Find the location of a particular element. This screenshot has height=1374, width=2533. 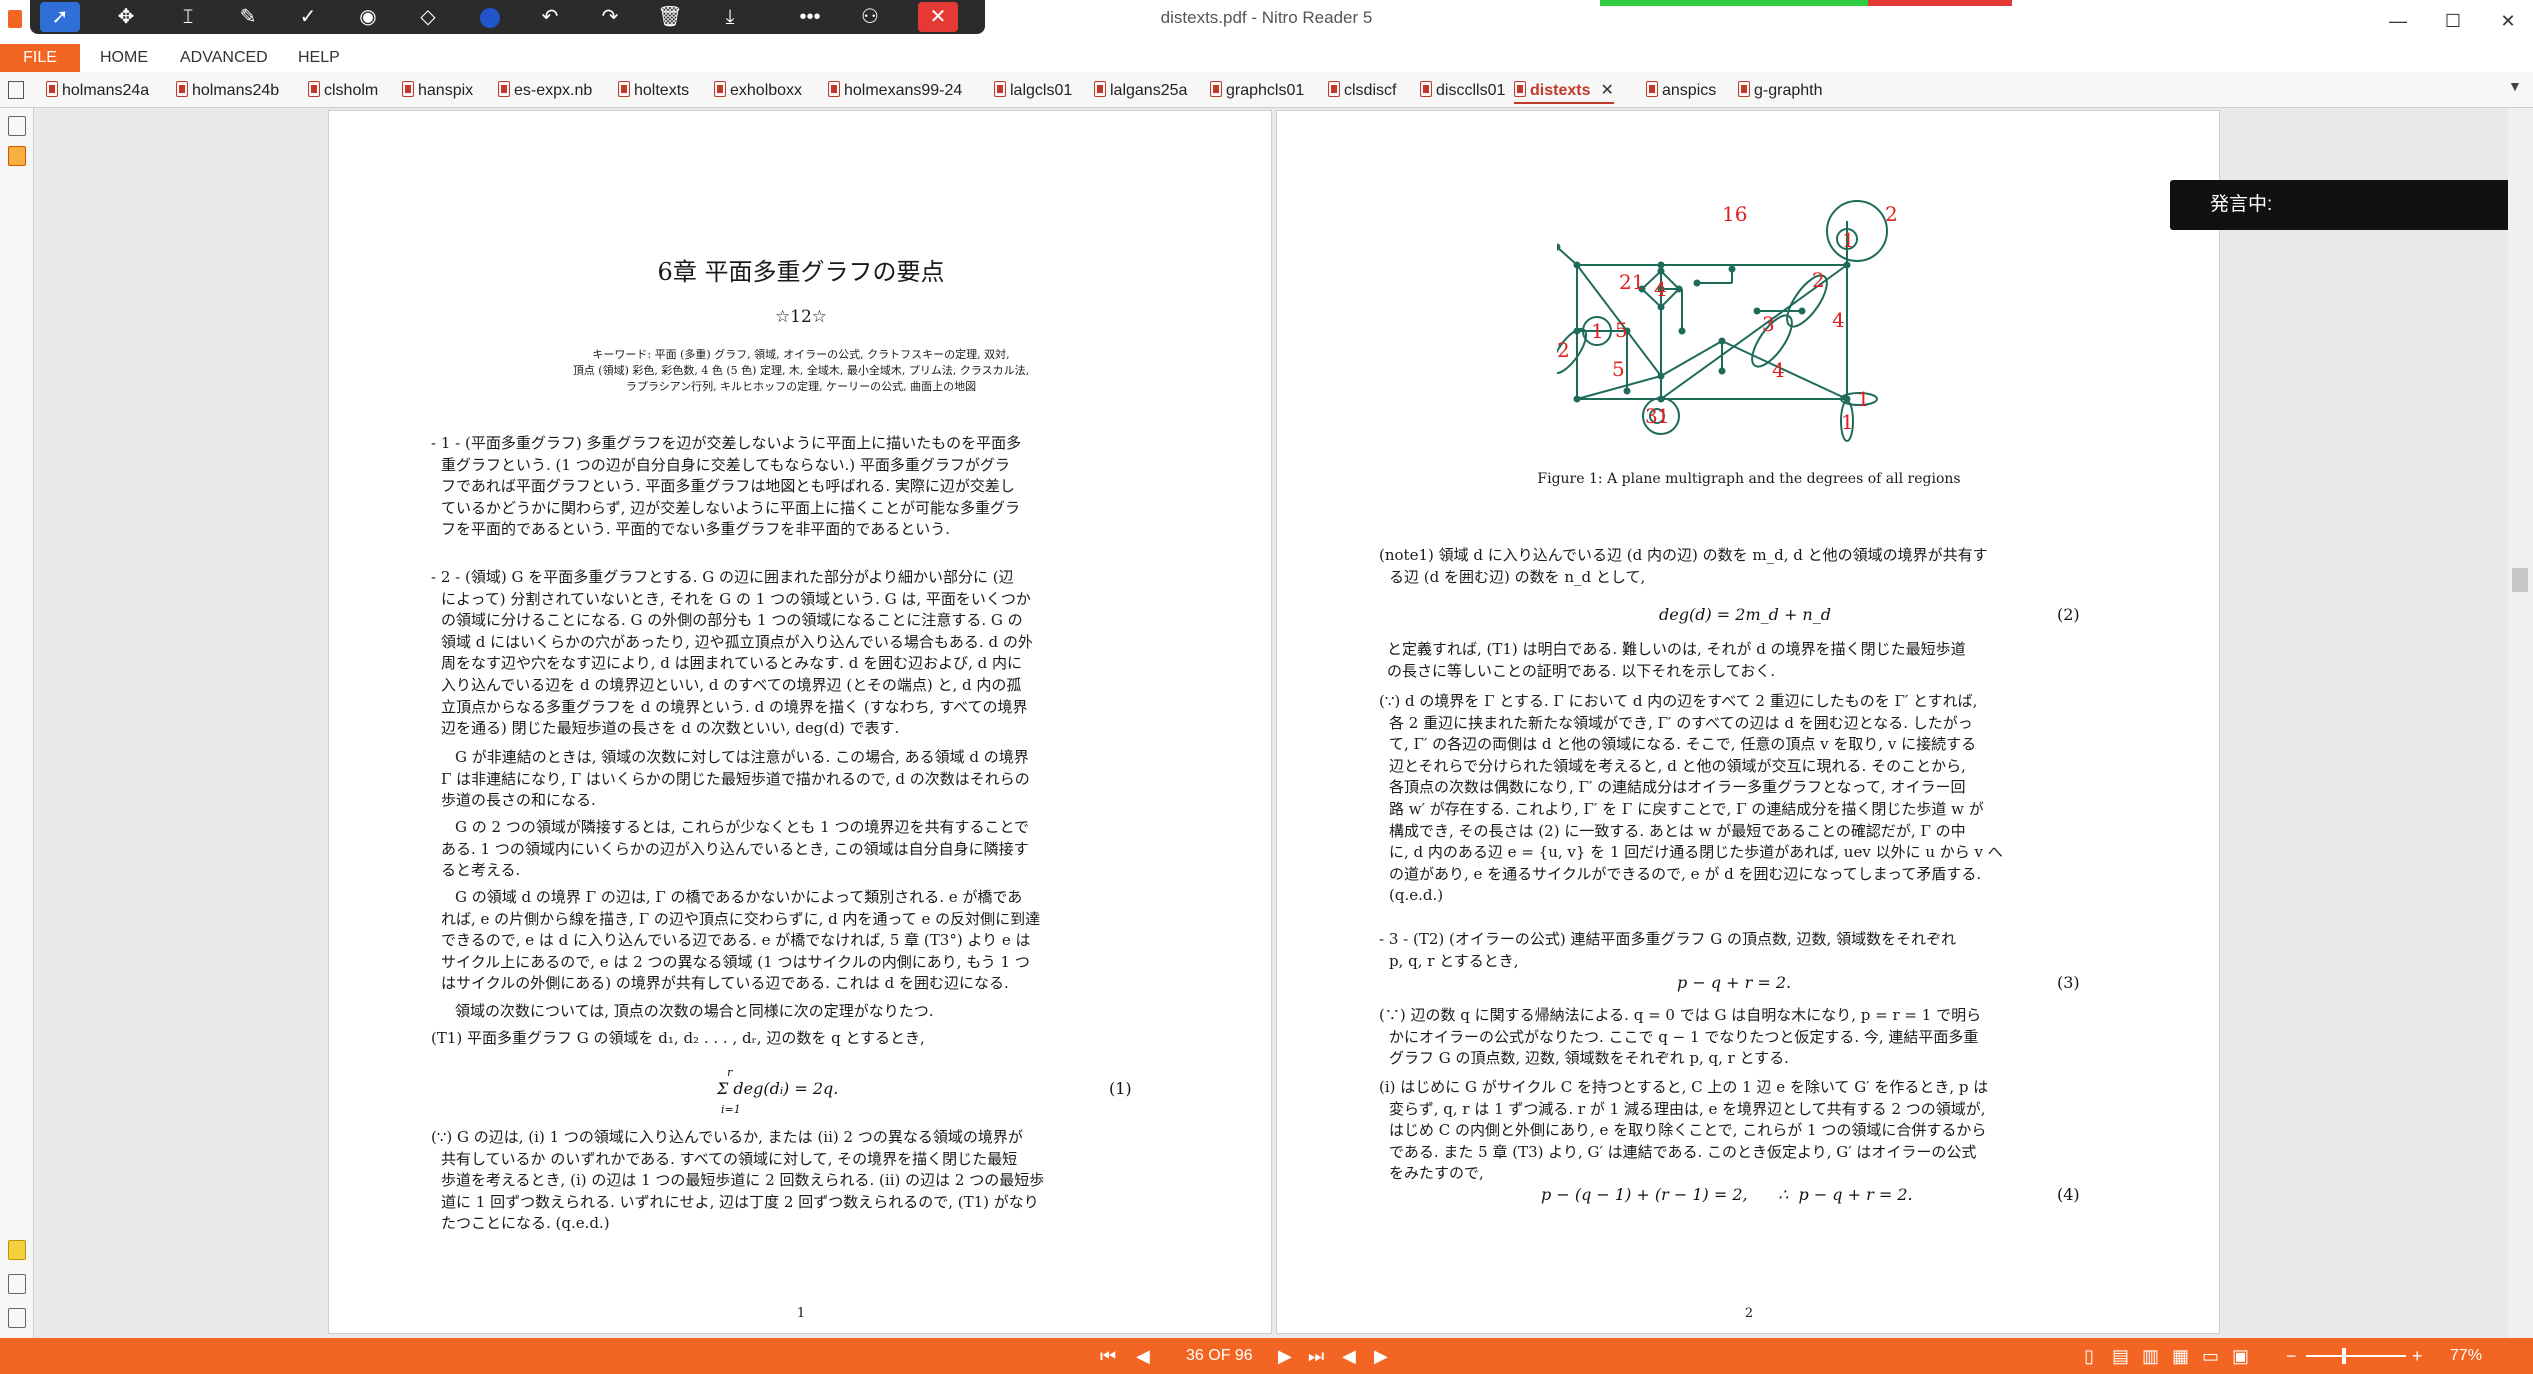

equation-1-upper: r is located at coordinates (730, 1072).